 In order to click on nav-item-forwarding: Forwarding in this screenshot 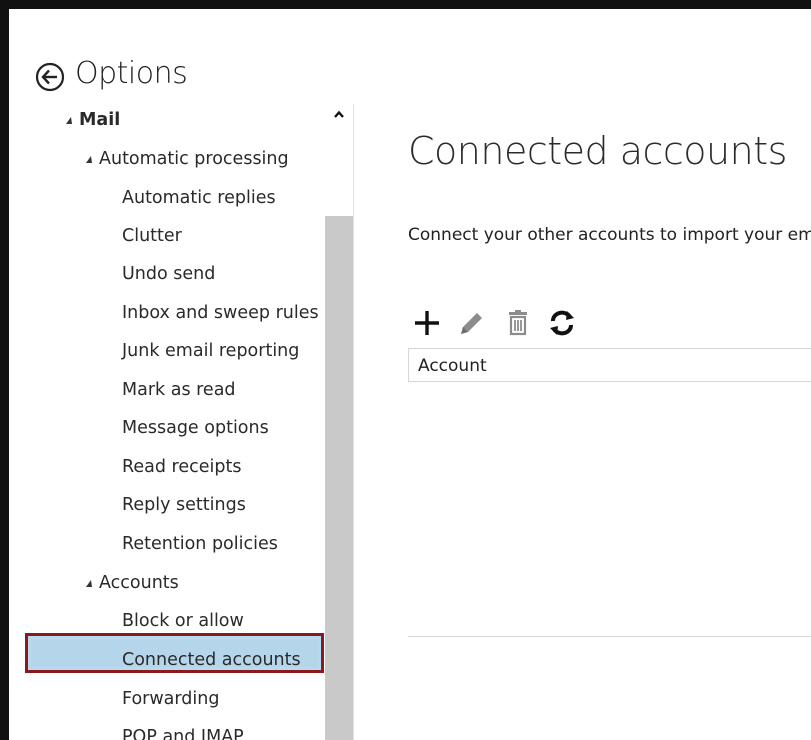, I will do `click(170, 699)`.